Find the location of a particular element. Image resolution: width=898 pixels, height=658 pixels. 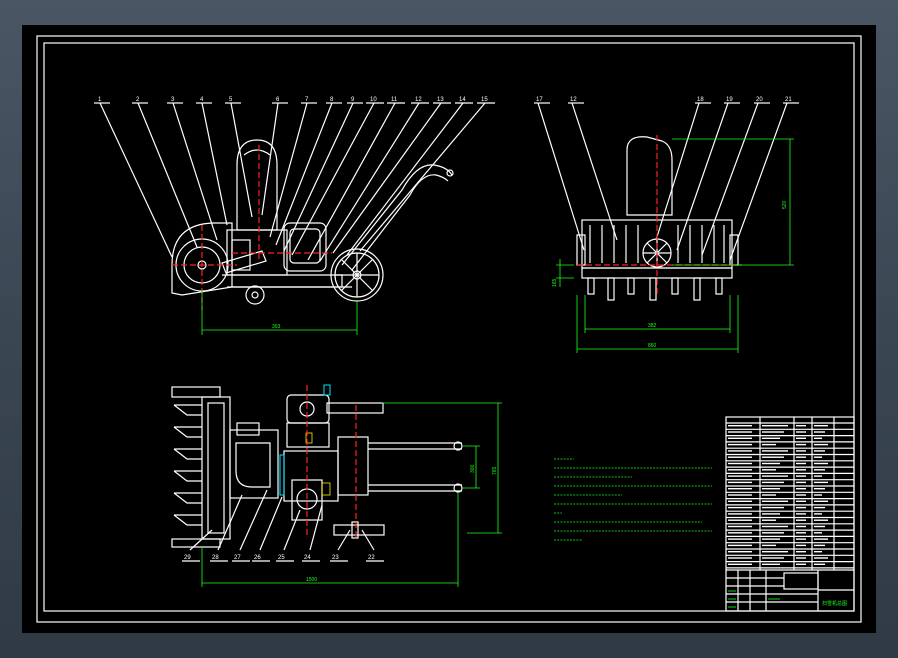

balloon-11: 11 is located at coordinates (394, 100).